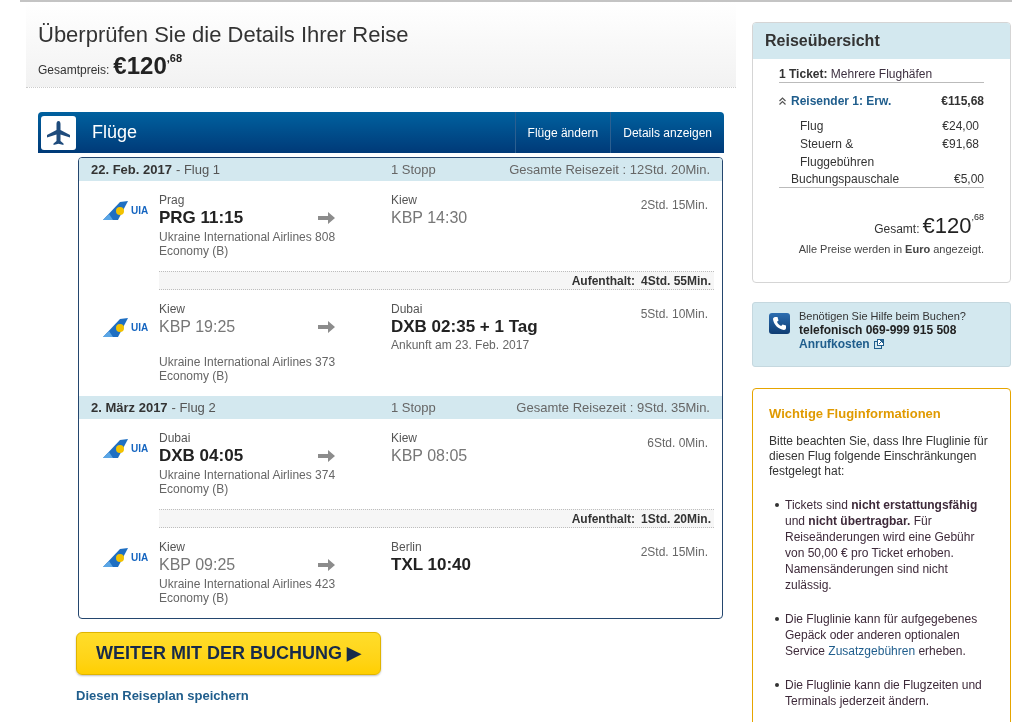 The height and width of the screenshot is (722, 1035). What do you see at coordinates (878, 330) in the screenshot?
I see `phone-number: telefonisch 069-999 915 508` at bounding box center [878, 330].